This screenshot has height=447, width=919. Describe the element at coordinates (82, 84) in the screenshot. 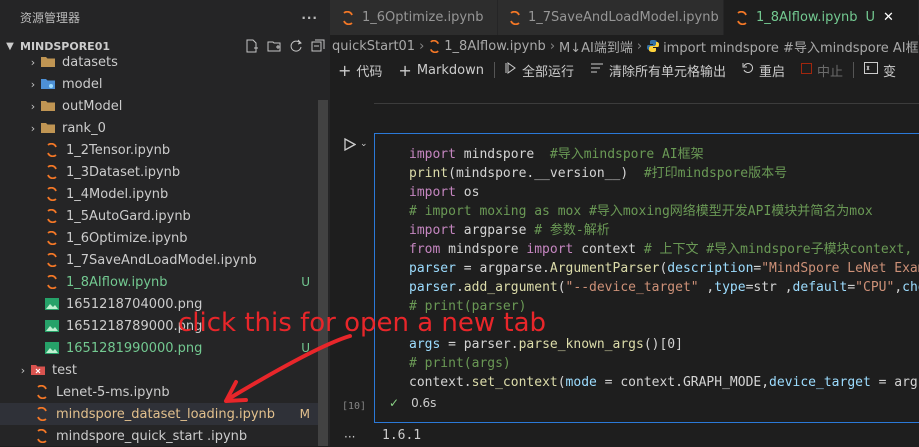

I see `tree-item-label: model` at that location.